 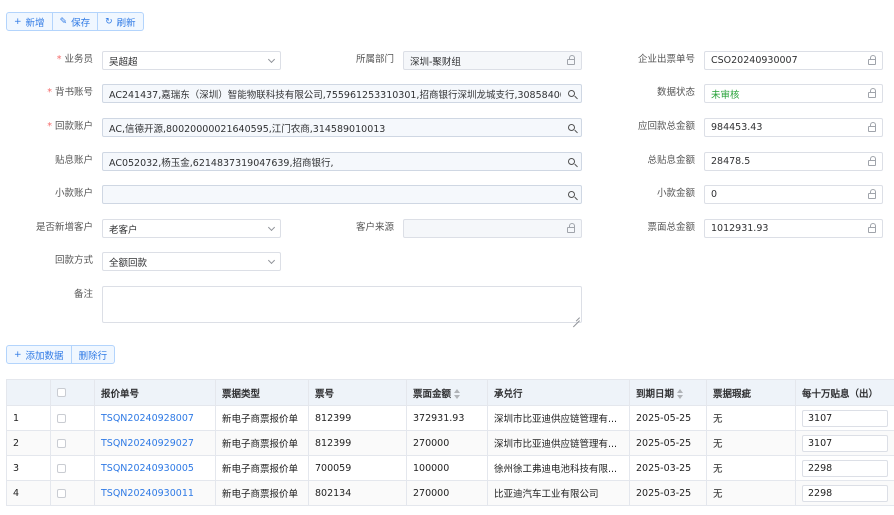 What do you see at coordinates (357, 468) in the screenshot?
I see `bill-no-cell: 700059` at bounding box center [357, 468].